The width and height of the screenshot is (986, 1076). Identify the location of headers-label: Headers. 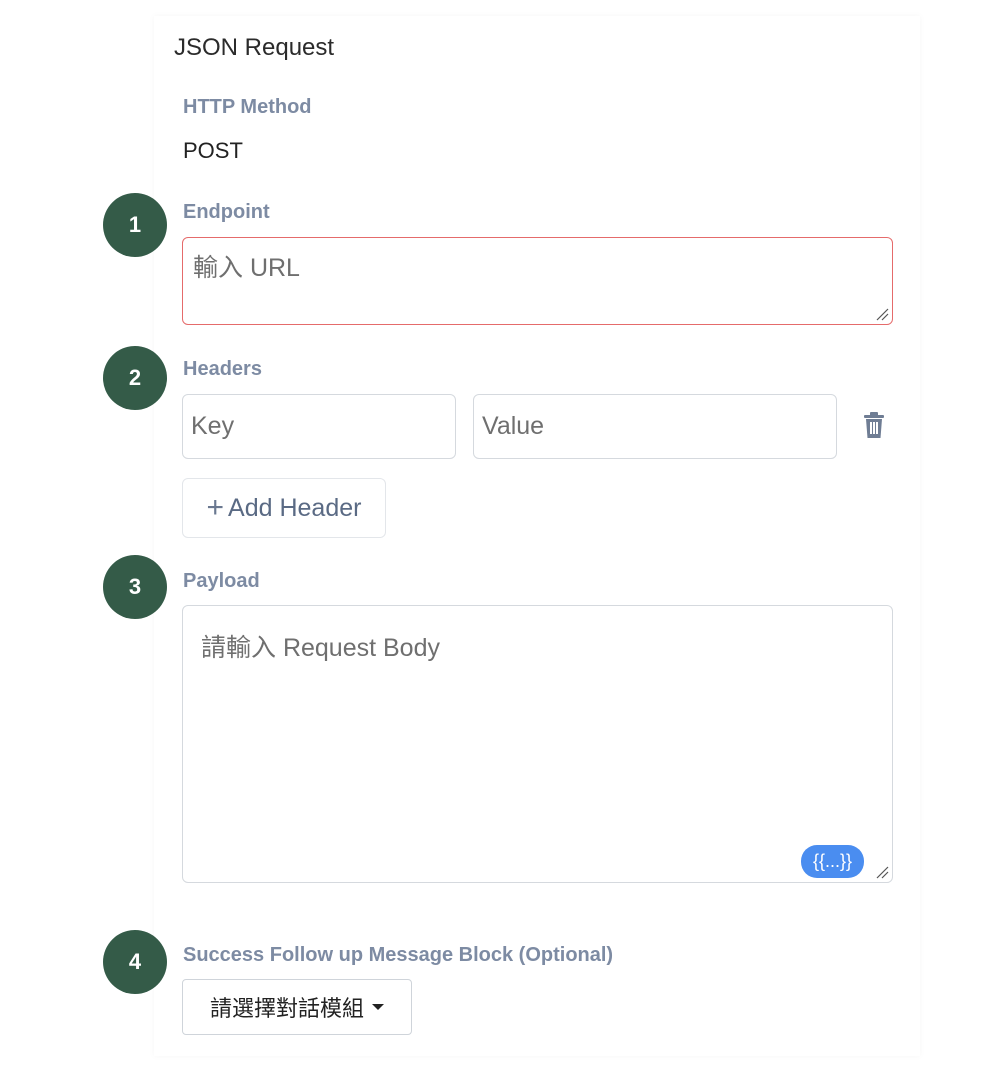
(222, 369).